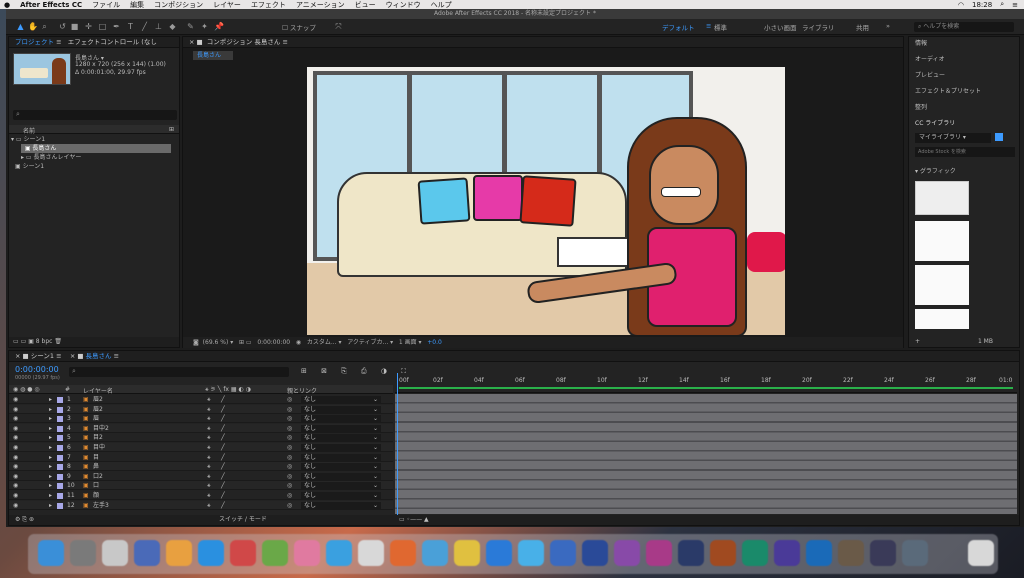 This screenshot has width=1024, height=578. Describe the element at coordinates (98, 437) in the screenshot. I see `layer-name: 目2` at that location.